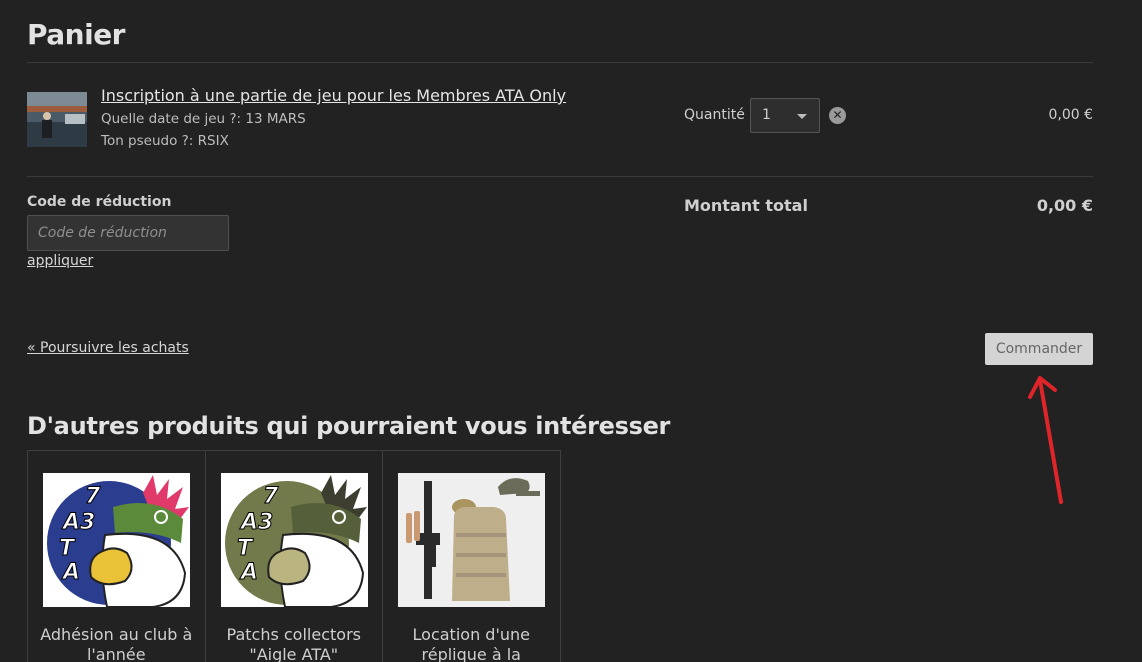 Image resolution: width=1142 pixels, height=662 pixels. Describe the element at coordinates (99, 202) in the screenshot. I see `coupon-label: Code de réduction` at that location.